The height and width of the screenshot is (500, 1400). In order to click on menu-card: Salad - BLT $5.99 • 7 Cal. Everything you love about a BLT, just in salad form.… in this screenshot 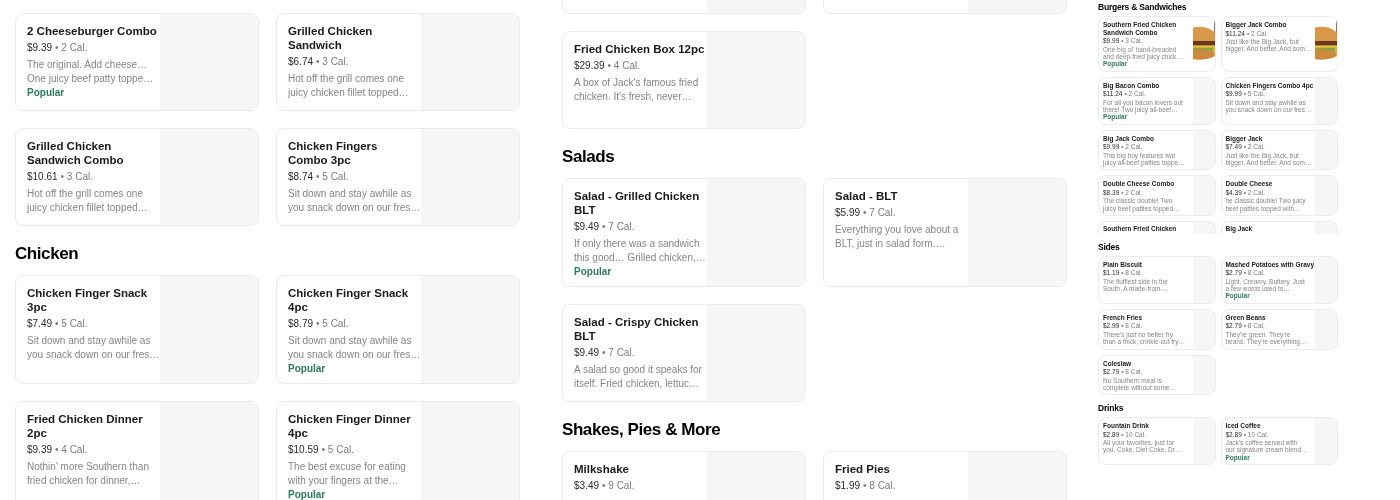, I will do `click(945, 232)`.